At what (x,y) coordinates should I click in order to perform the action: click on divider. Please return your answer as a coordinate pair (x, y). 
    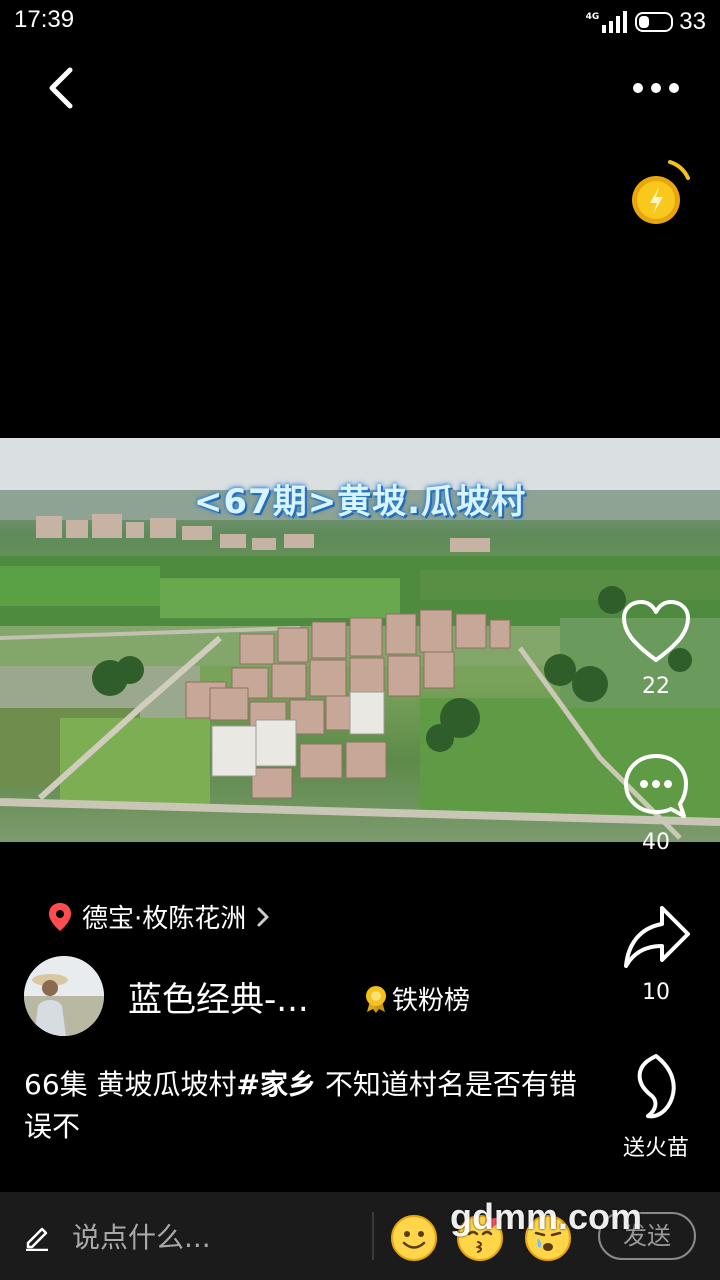
    Looking at the image, I should click on (373, 1236).